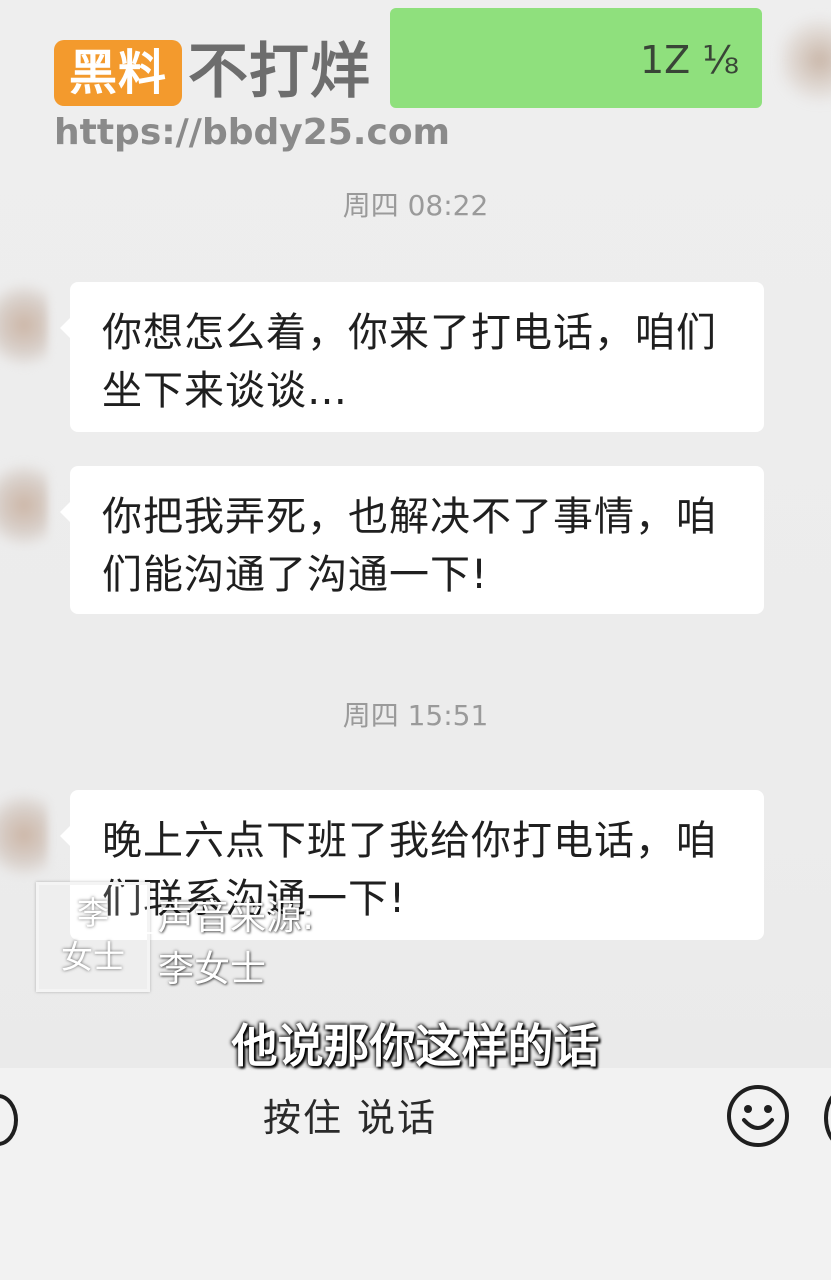 This screenshot has width=831, height=1280. I want to click on source-box-glyph: 李 女士, so click(92, 935).